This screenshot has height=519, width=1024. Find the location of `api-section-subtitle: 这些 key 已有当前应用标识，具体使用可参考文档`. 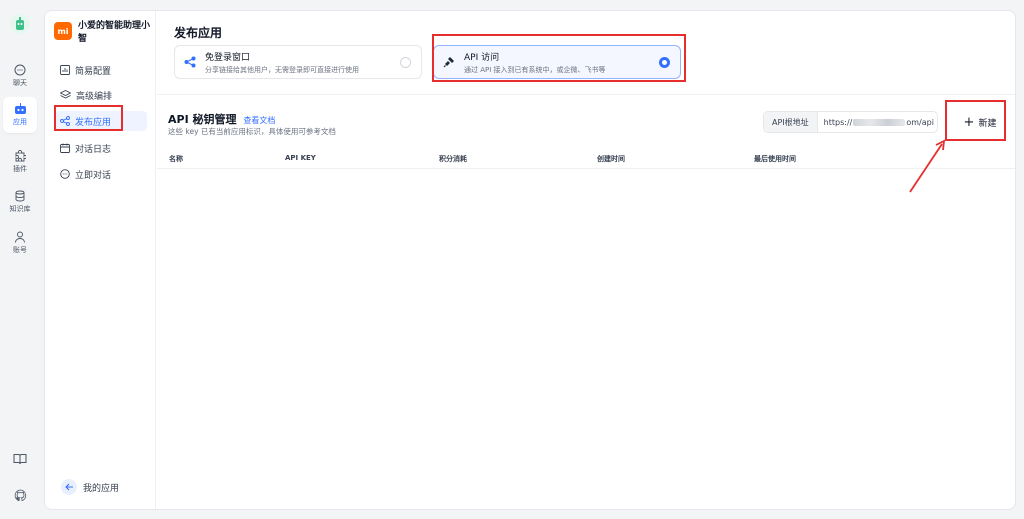

api-section-subtitle: 这些 key 已有当前应用标识，具体使用可参考文档 is located at coordinates (252, 131).